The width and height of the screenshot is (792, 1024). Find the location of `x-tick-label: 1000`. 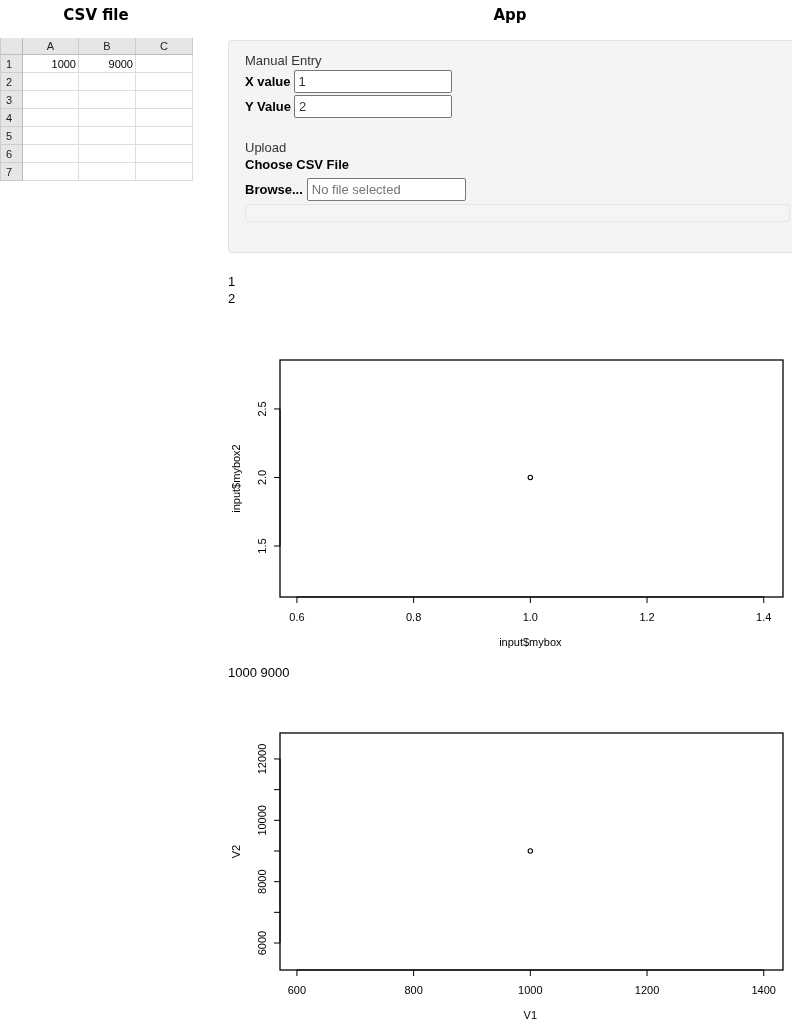

x-tick-label: 1000 is located at coordinates (530, 990).